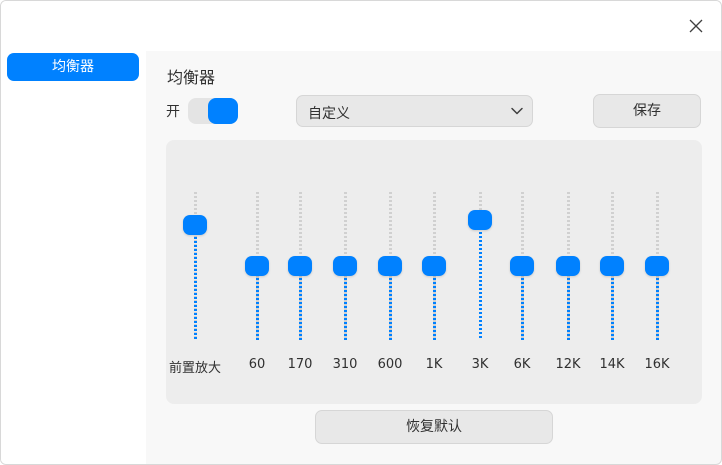 Image resolution: width=722 pixels, height=465 pixels. What do you see at coordinates (329, 114) in the screenshot?
I see `preset-select-value: 自定义` at bounding box center [329, 114].